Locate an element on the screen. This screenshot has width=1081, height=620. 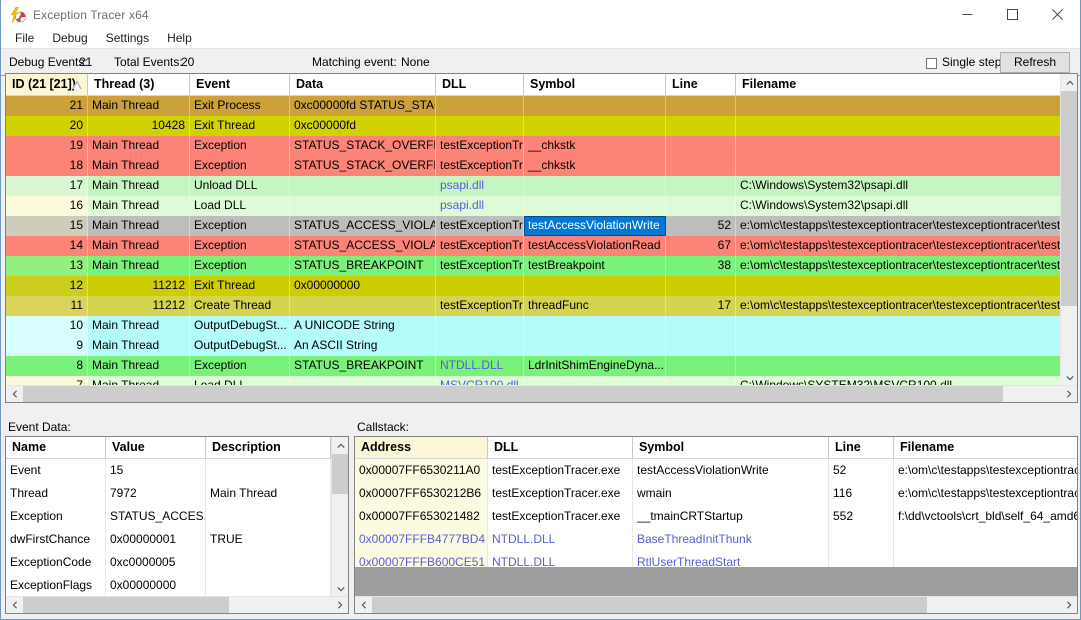
column-header-thread-3: Thread (3) is located at coordinates (139, 84).